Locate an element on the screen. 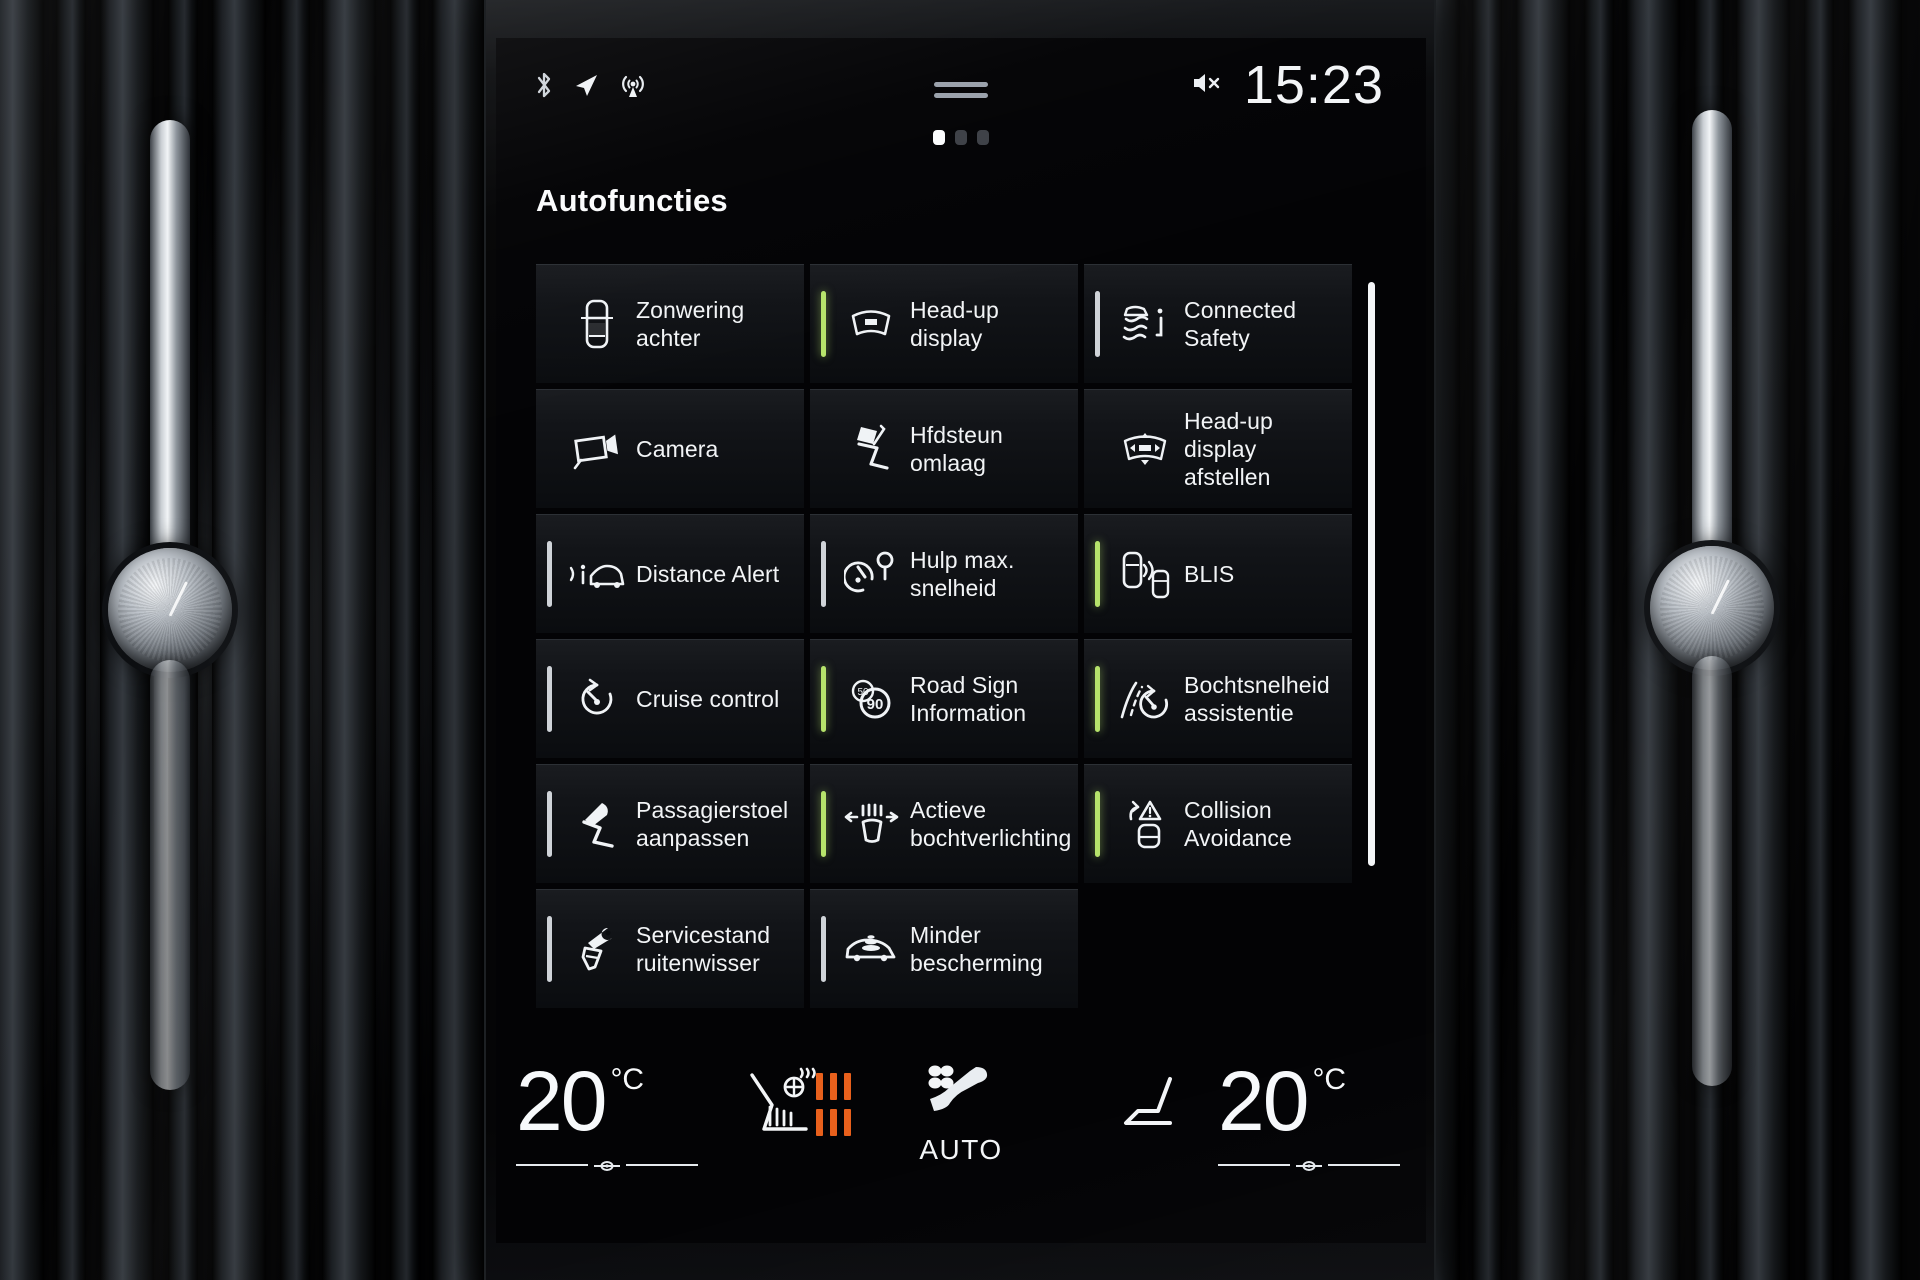 Image resolution: width=1920 pixels, height=1280 pixels. tile-label: Distance Alert is located at coordinates (708, 573).